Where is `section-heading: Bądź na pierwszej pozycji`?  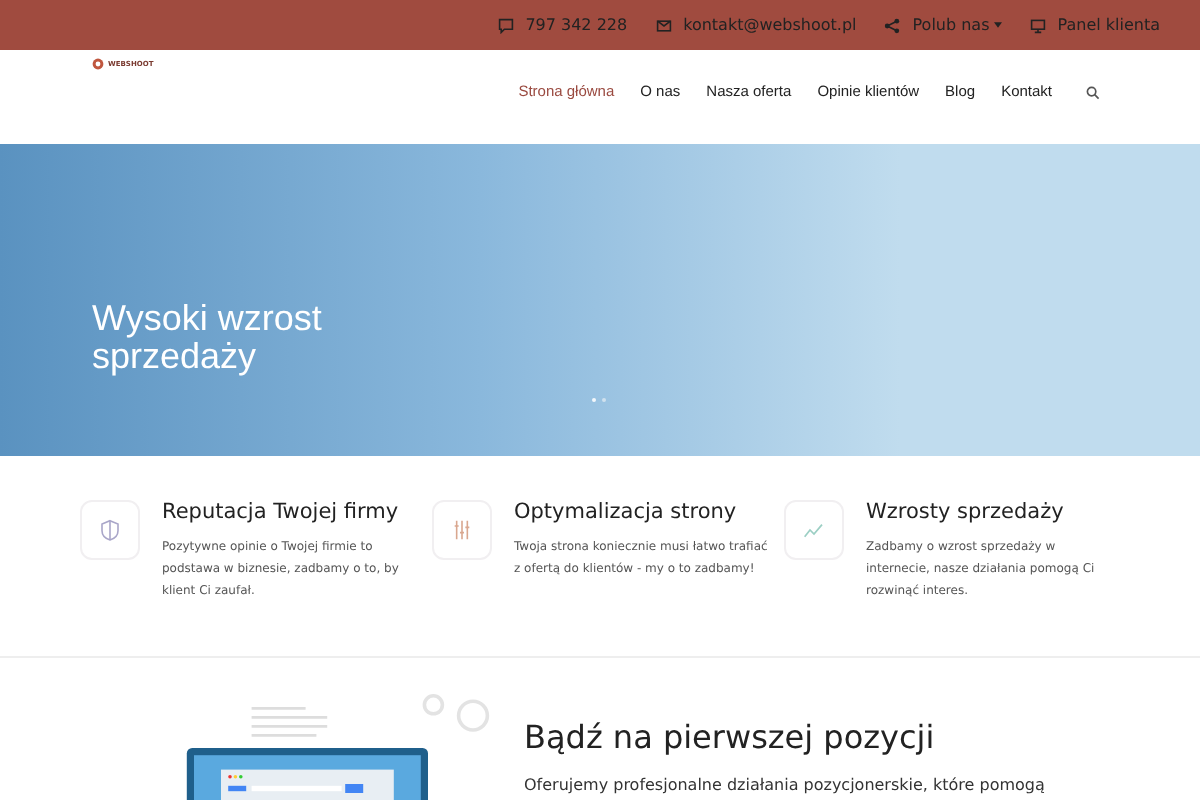
section-heading: Bądź na pierwszej pozycji is located at coordinates (730, 737).